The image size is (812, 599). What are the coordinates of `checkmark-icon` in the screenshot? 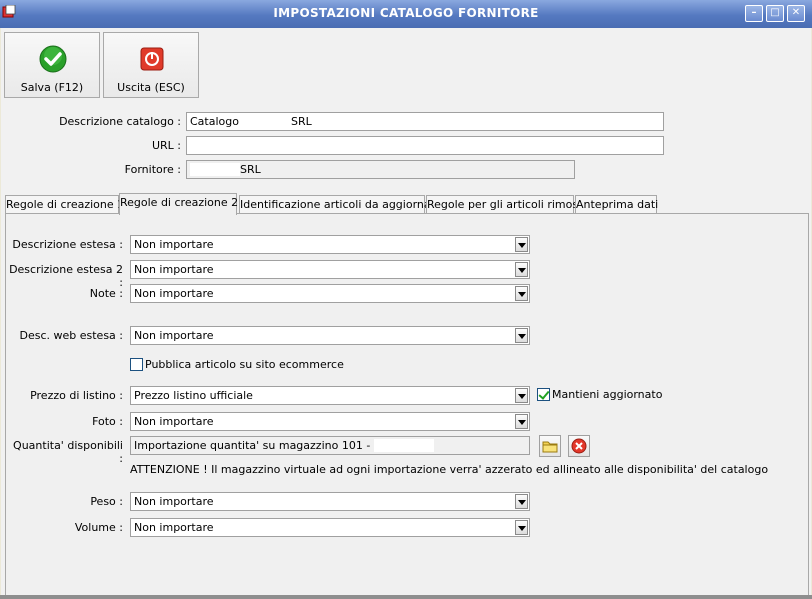 It's located at (53, 59).